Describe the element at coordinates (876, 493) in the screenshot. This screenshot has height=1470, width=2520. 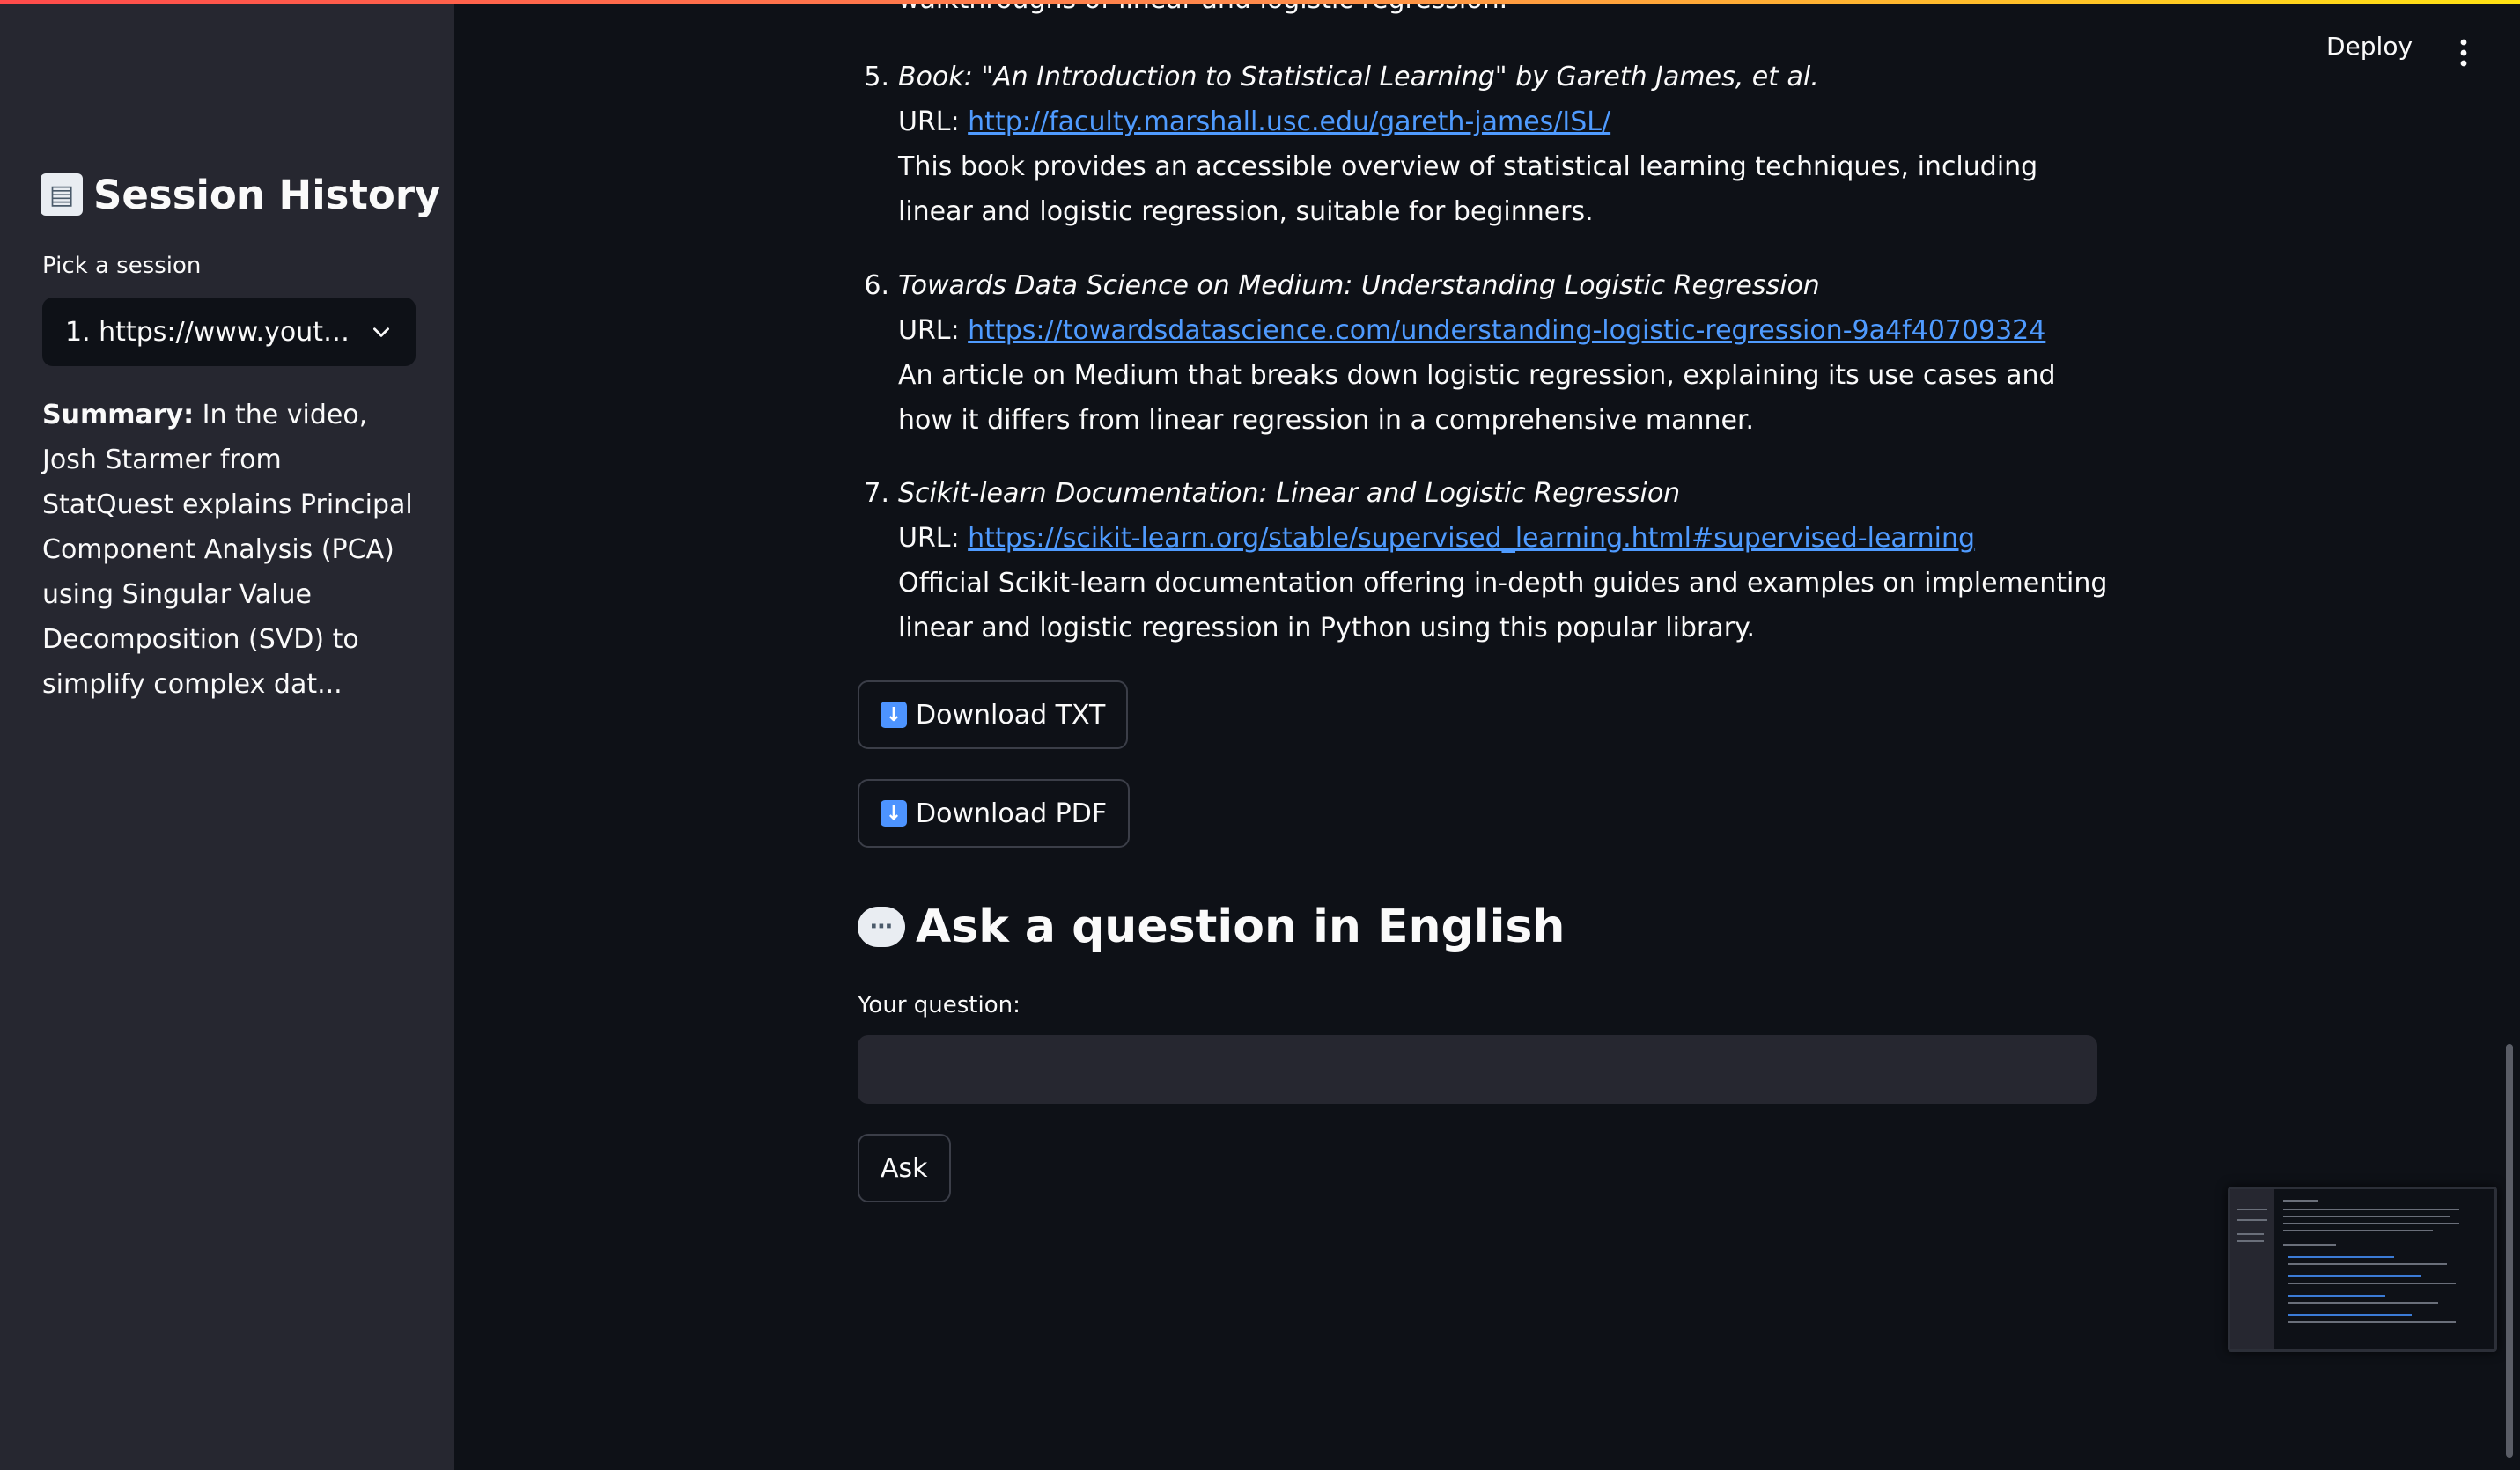
I see `reference-number: 7.` at that location.